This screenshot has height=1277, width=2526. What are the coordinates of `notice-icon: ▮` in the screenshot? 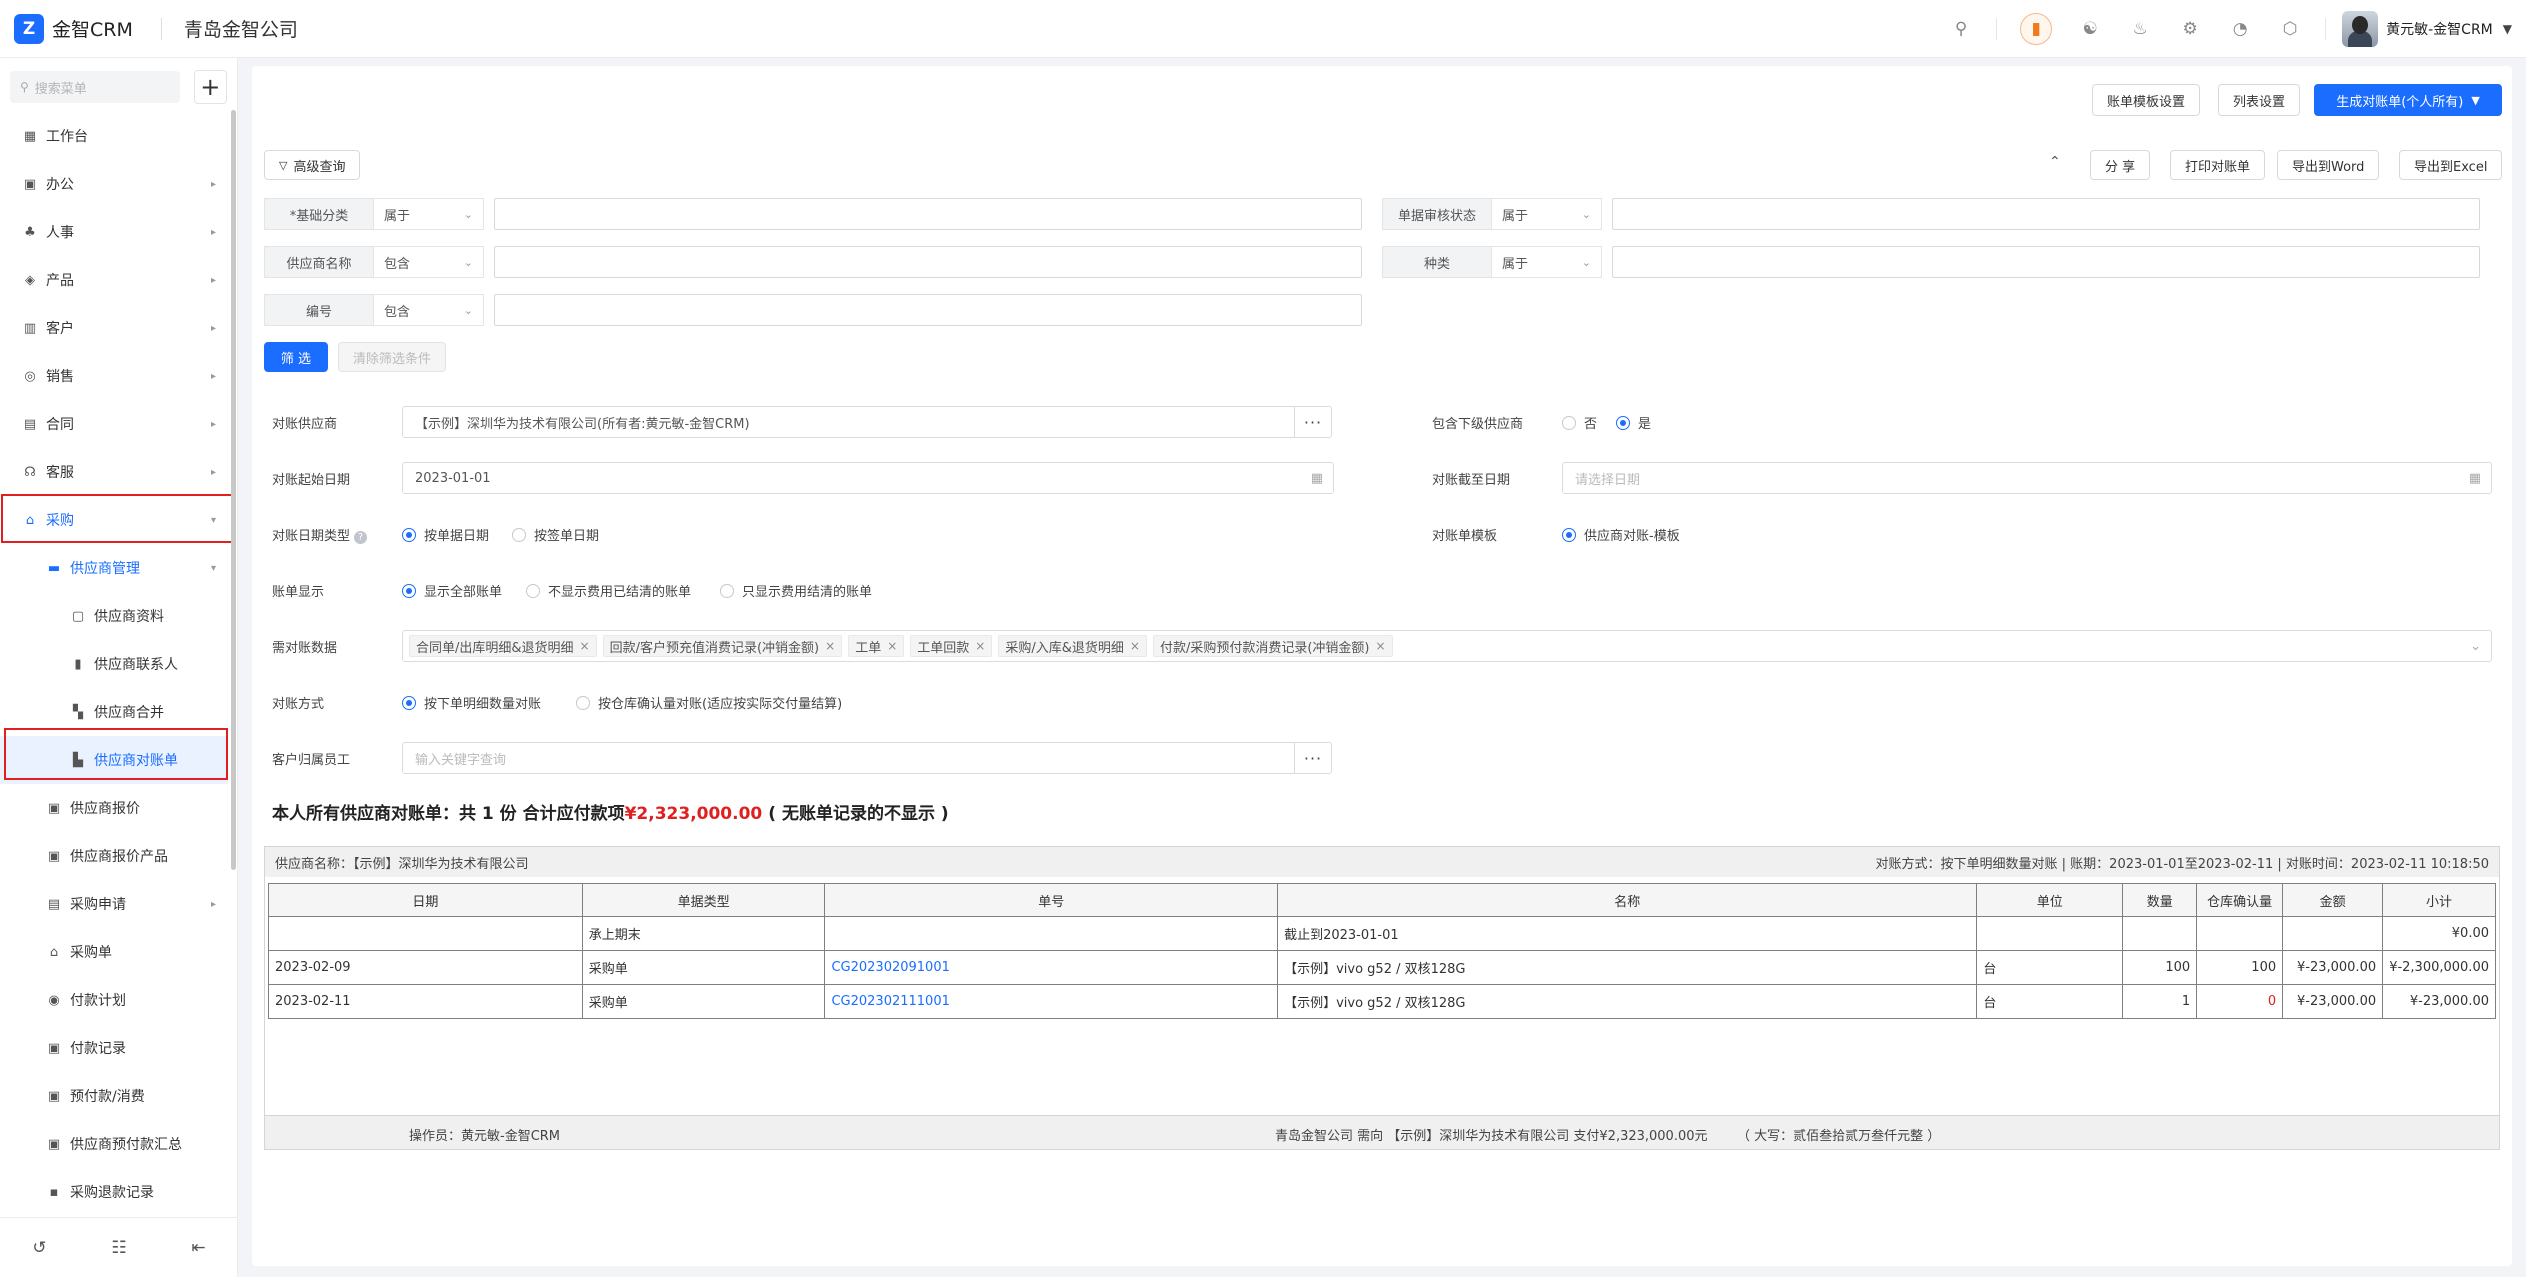 It's located at (2036, 29).